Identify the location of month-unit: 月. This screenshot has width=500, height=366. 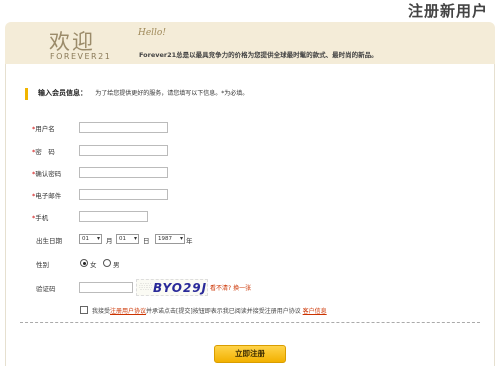
(109, 241).